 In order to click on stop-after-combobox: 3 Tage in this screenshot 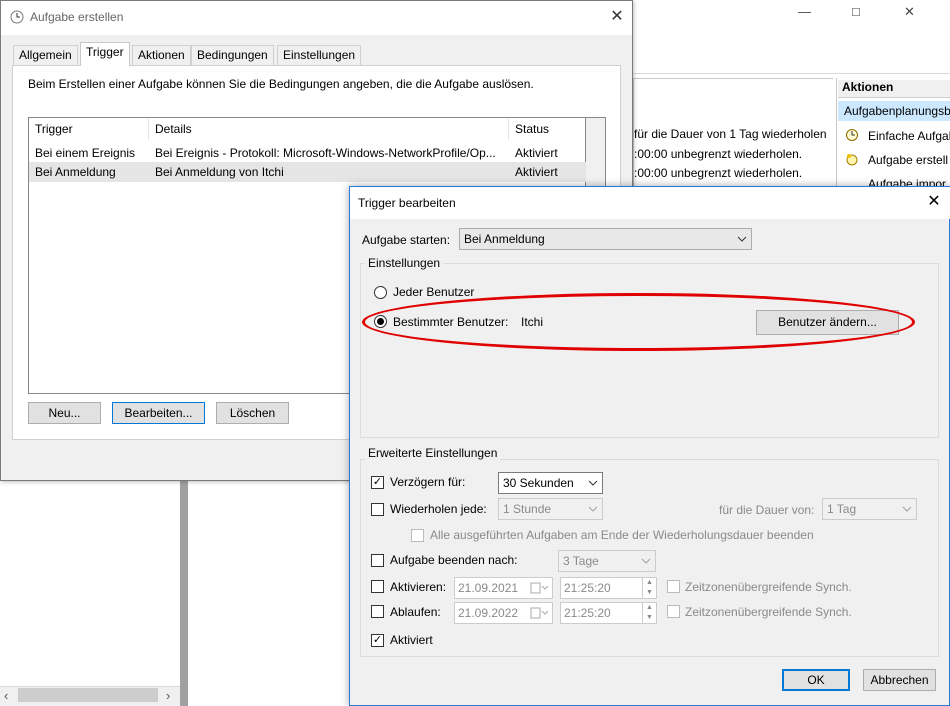, I will do `click(607, 561)`.